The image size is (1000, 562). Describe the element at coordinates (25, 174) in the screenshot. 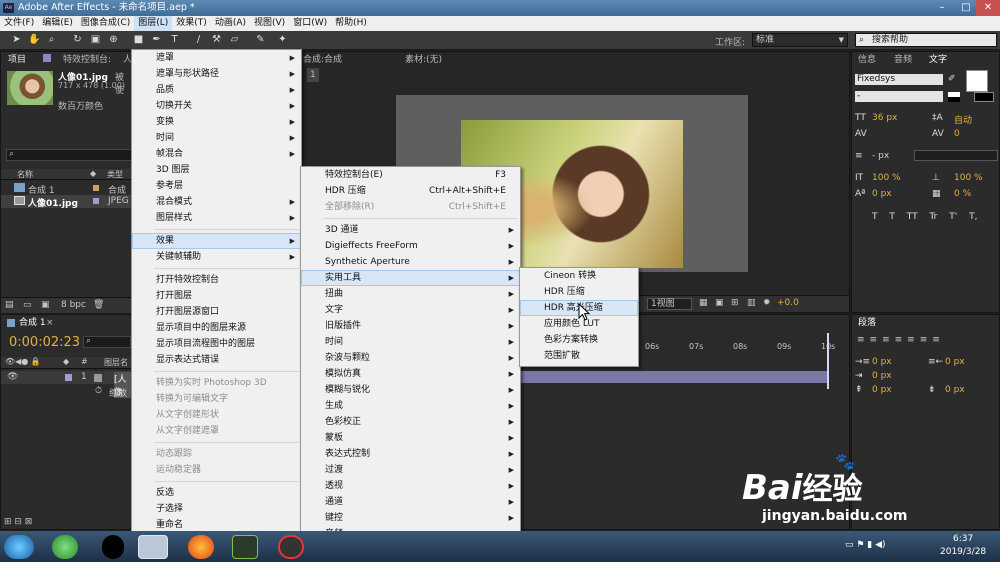

I see `column-name: 名称` at that location.